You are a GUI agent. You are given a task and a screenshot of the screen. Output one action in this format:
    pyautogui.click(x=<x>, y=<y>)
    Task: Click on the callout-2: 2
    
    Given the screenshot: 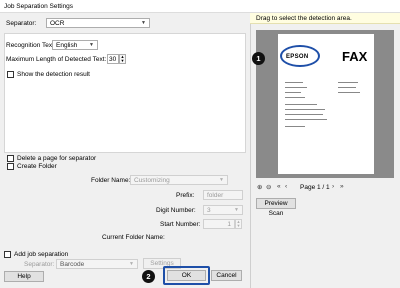 What is the action you would take?
    pyautogui.click(x=148, y=276)
    